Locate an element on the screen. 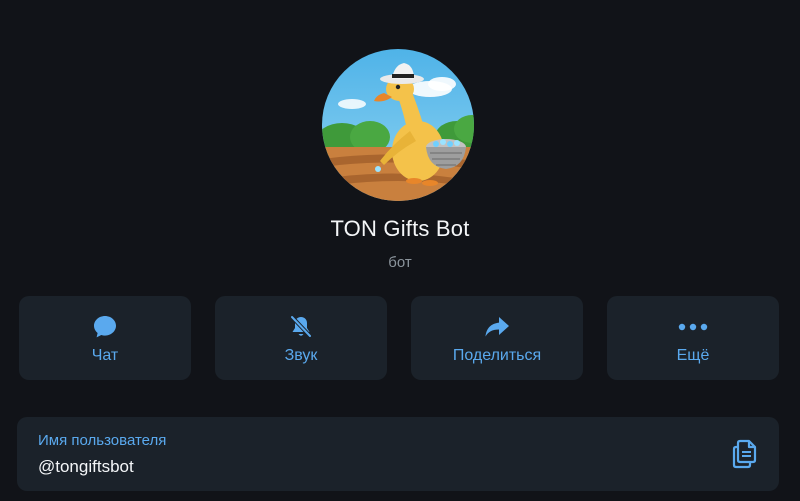  chat-button-label: Чат is located at coordinates (105, 355).